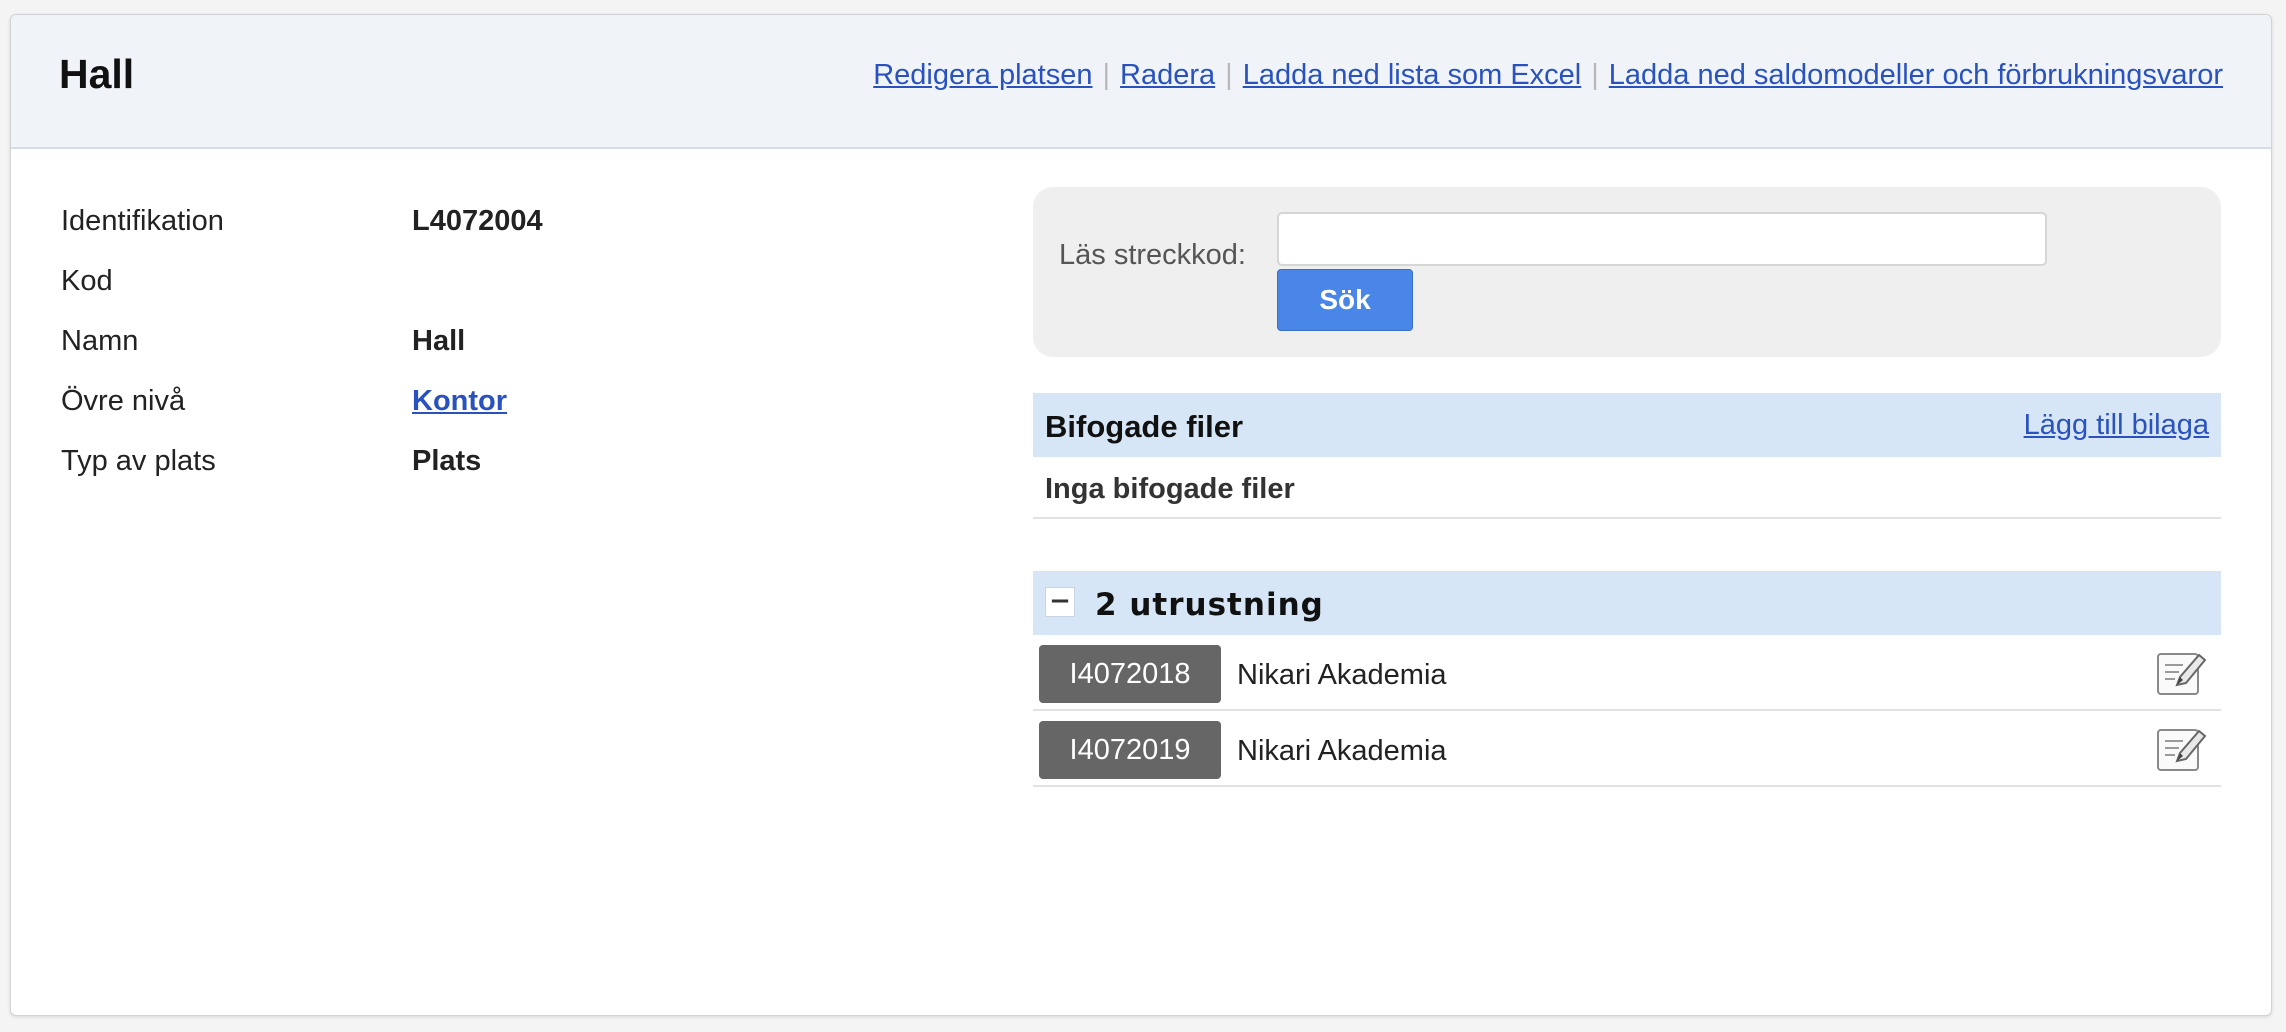 This screenshot has width=2286, height=1032. Describe the element at coordinates (447, 461) in the screenshot. I see `info-value: Plats` at that location.